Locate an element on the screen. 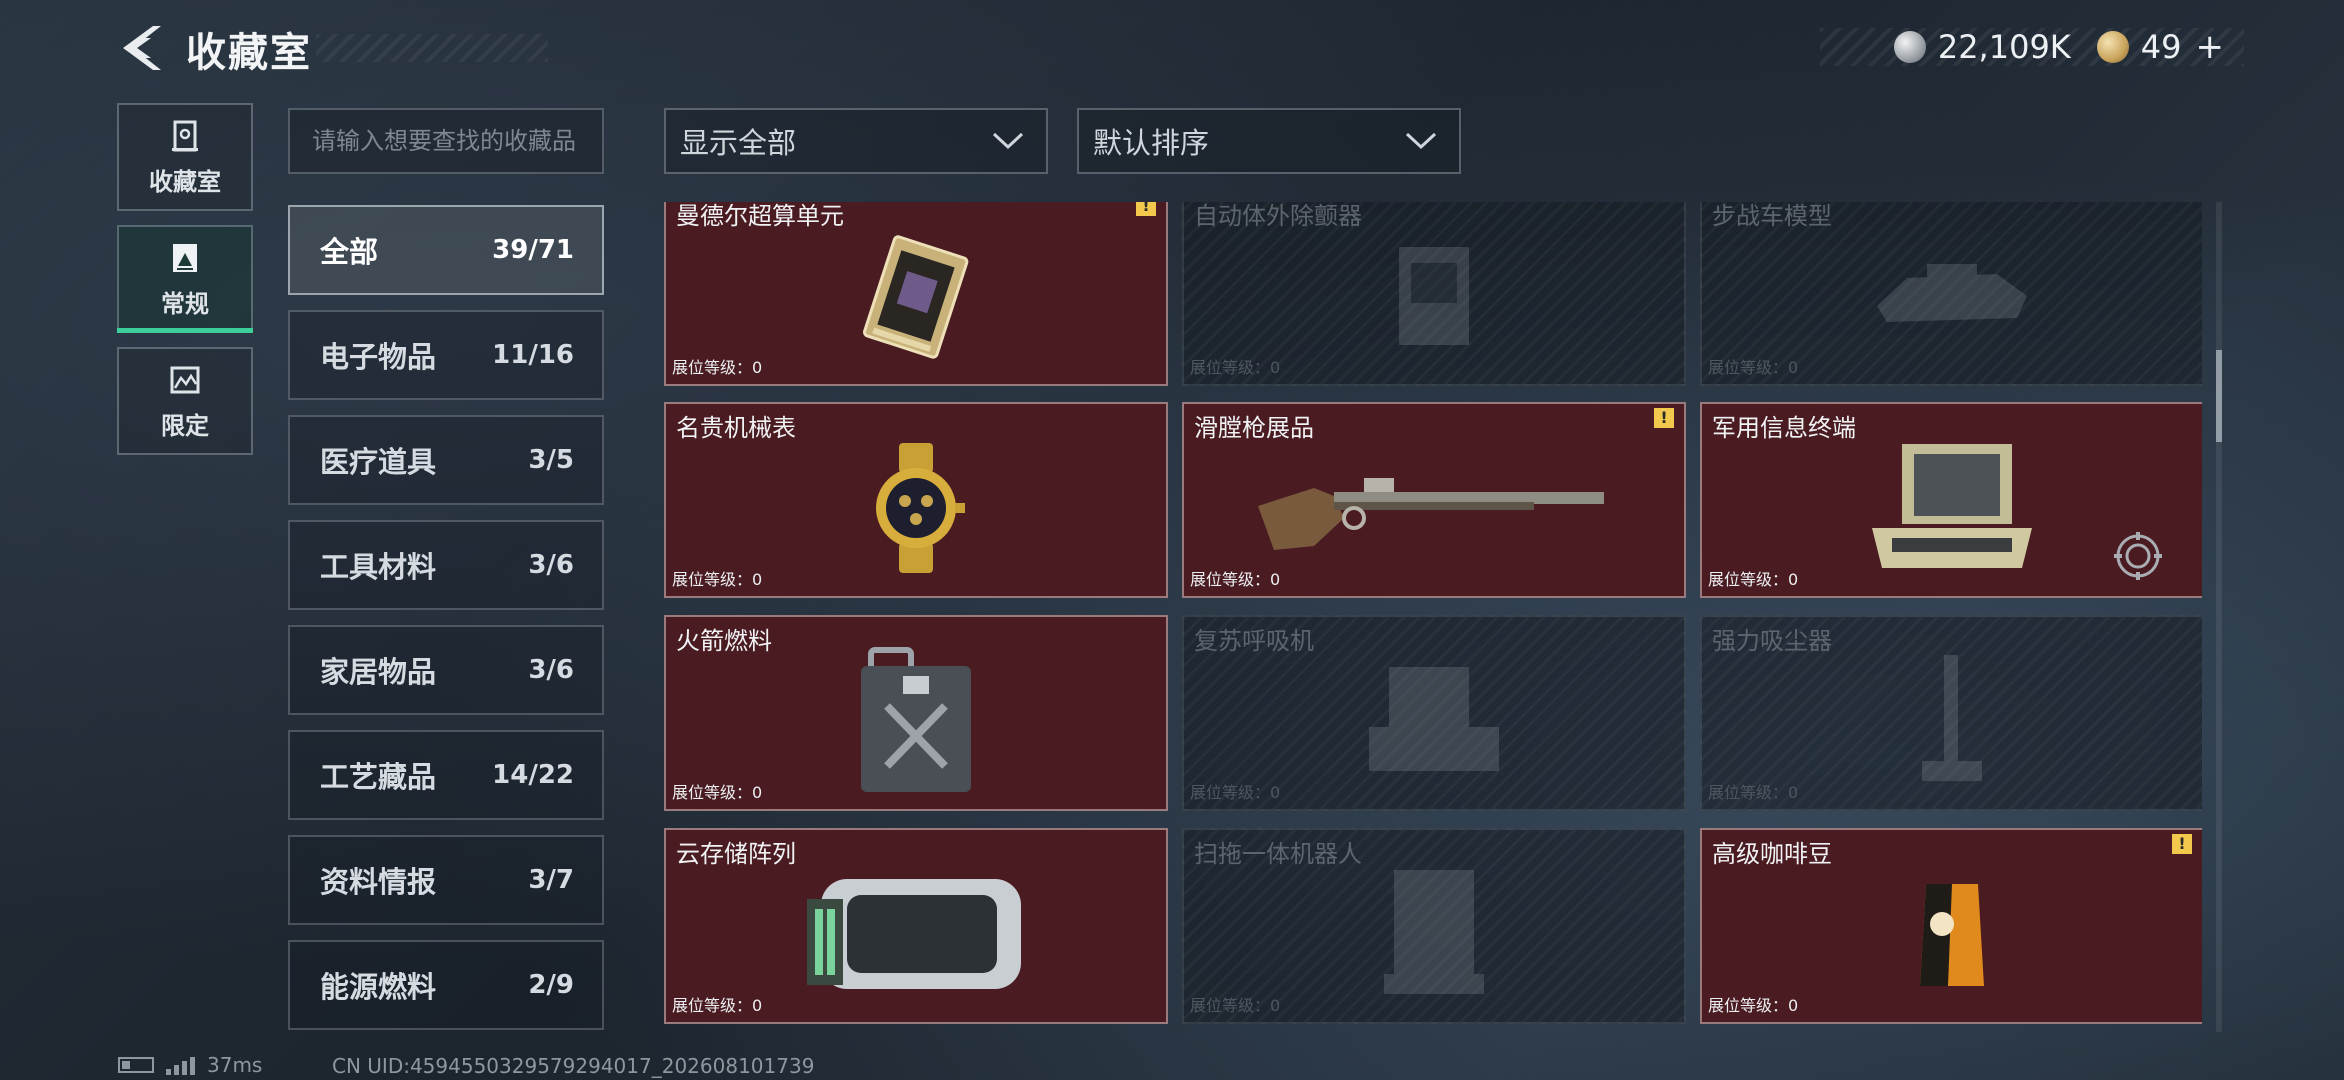 The image size is (2344, 1080). header: 收藏室 22,109K 49 + is located at coordinates (1172, 50).